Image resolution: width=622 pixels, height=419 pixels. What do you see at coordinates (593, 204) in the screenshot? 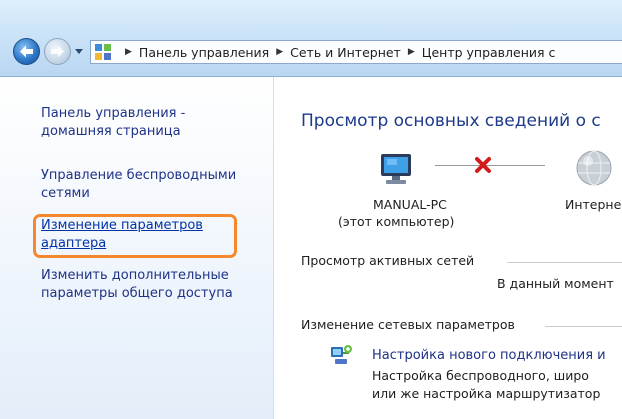
I see `internet-label: Интерне` at bounding box center [593, 204].